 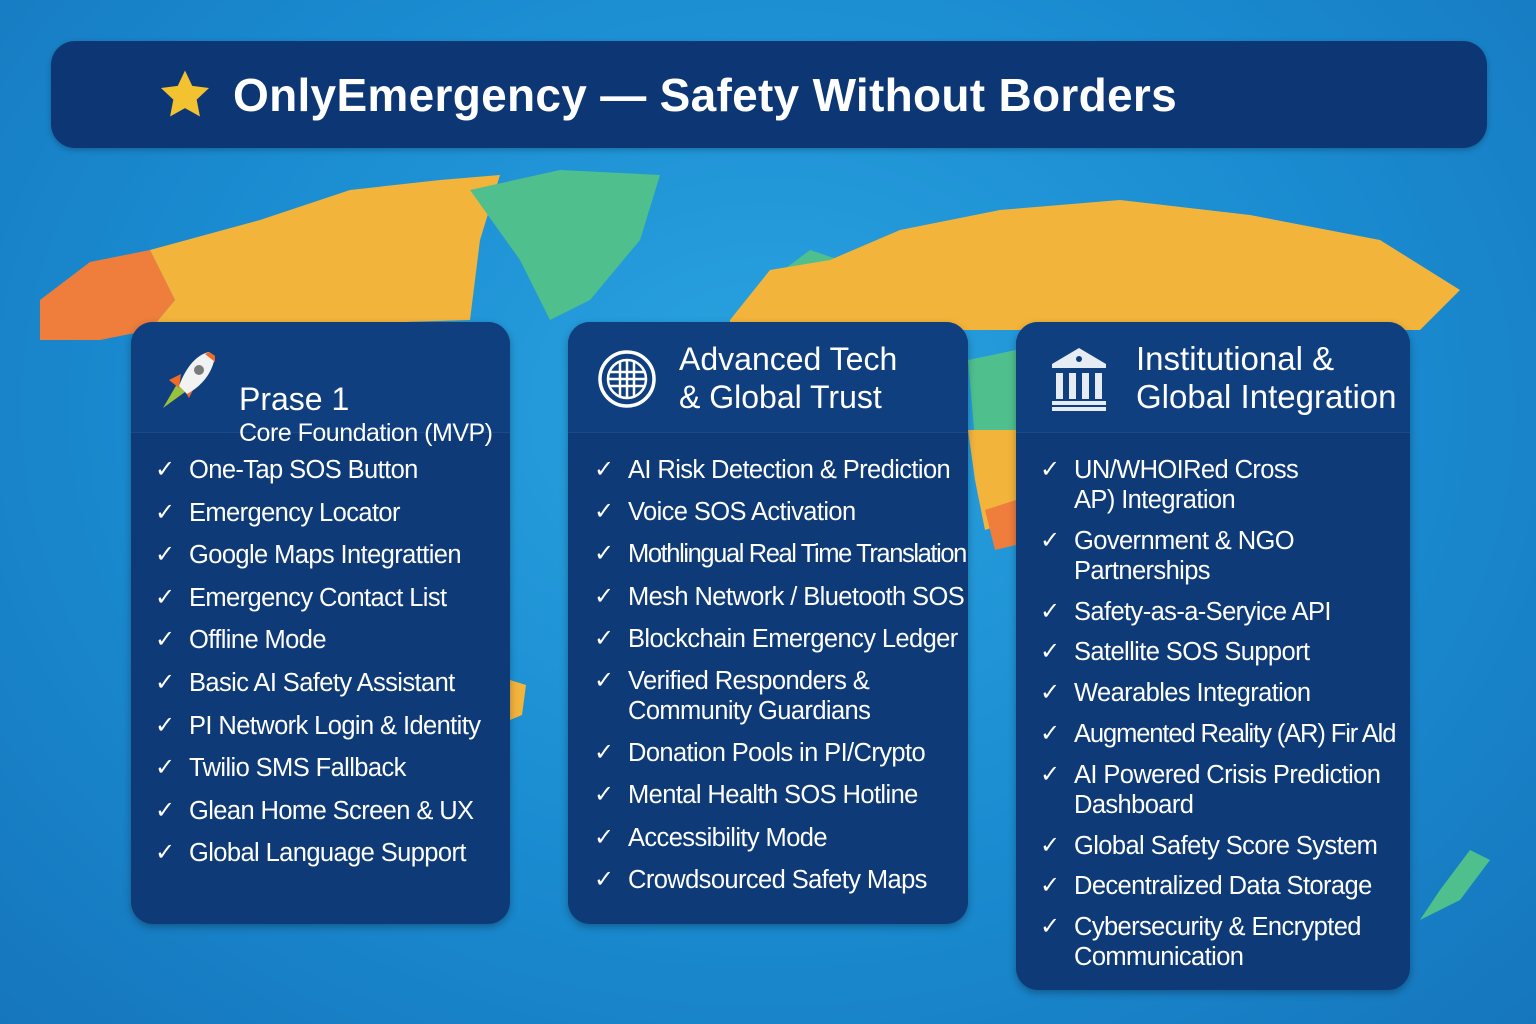 What do you see at coordinates (769, 94) in the screenshot?
I see `title-banner: OnlyEmergency — Safety Without Borders` at bounding box center [769, 94].